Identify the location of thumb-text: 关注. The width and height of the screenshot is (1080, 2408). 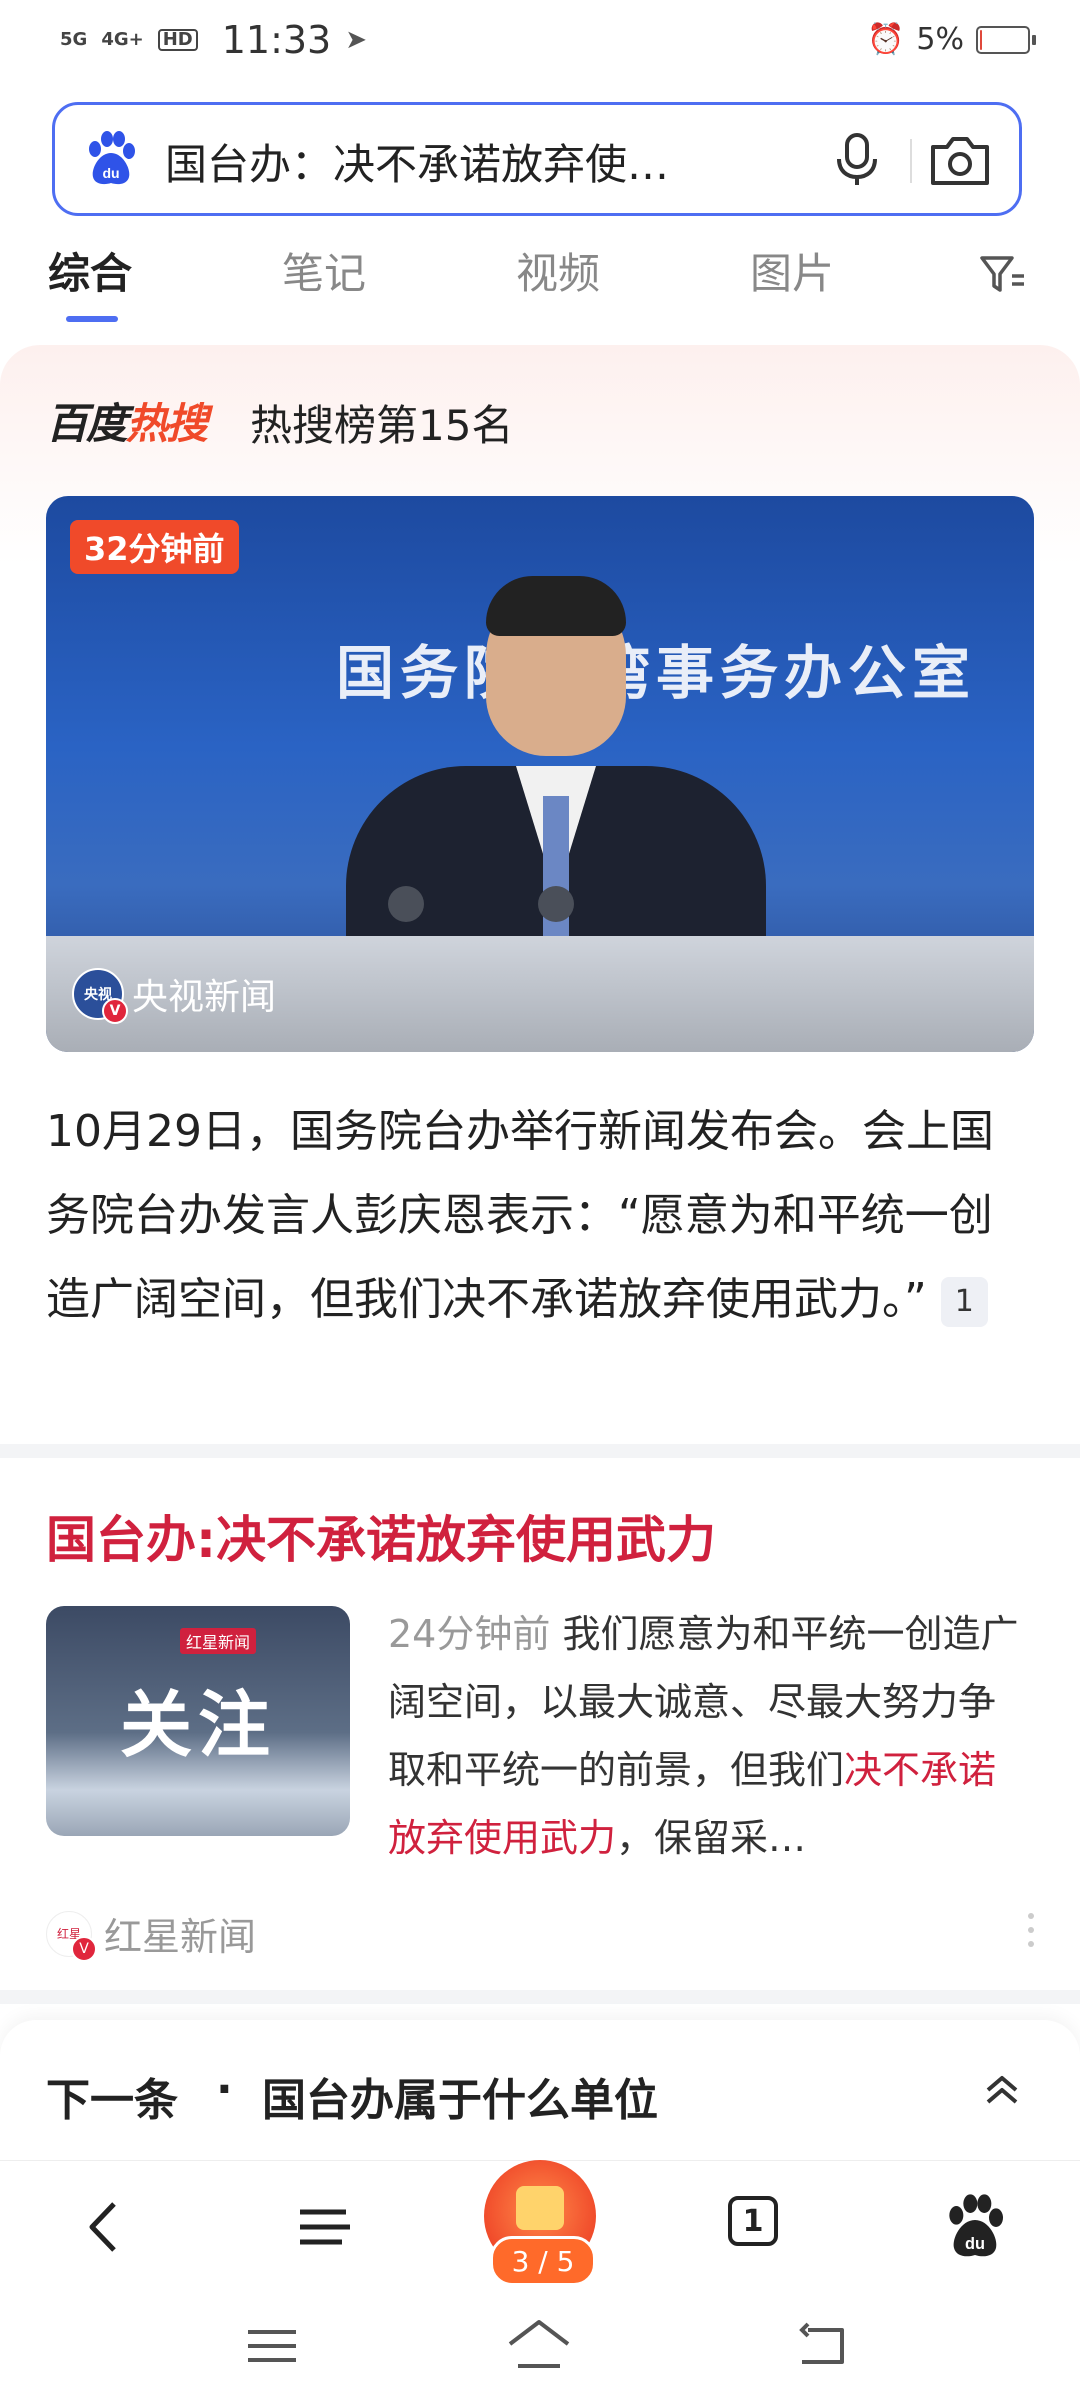
(198, 1725).